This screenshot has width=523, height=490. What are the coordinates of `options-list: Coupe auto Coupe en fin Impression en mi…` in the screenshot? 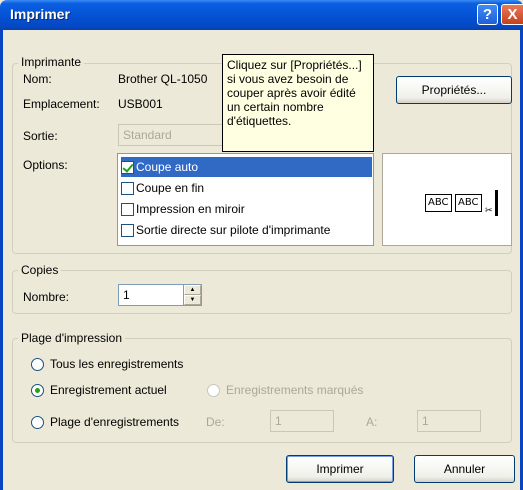 It's located at (245, 199).